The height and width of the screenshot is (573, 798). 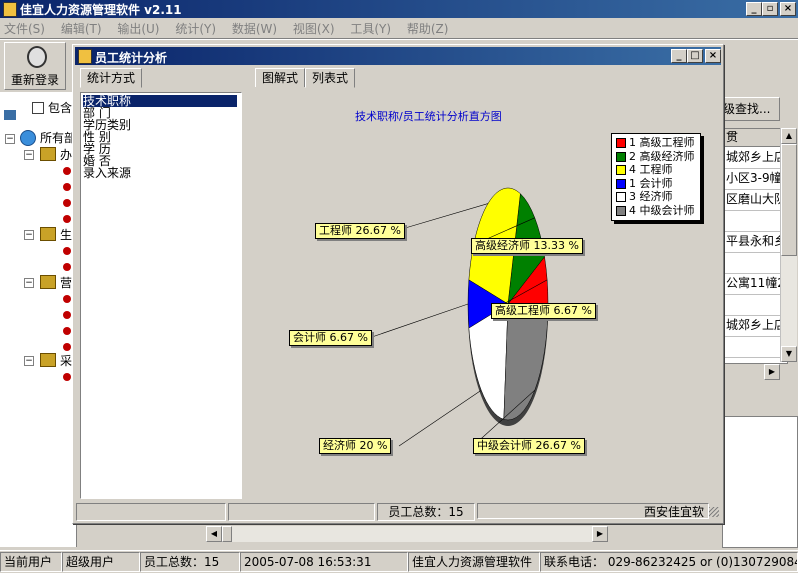 What do you see at coordinates (772, 372) in the screenshot?
I see `grid-scroll-right-icon: ▶` at bounding box center [772, 372].